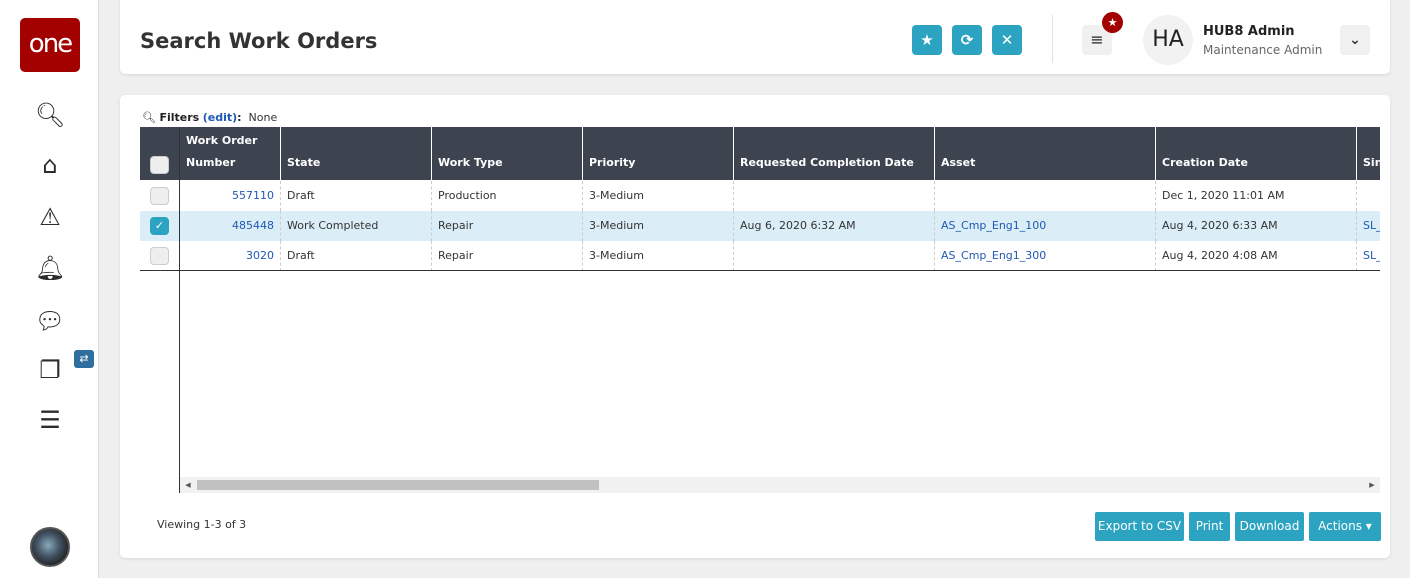  What do you see at coordinates (1168, 40) in the screenshot?
I see `user-initials-avatar: HA` at bounding box center [1168, 40].